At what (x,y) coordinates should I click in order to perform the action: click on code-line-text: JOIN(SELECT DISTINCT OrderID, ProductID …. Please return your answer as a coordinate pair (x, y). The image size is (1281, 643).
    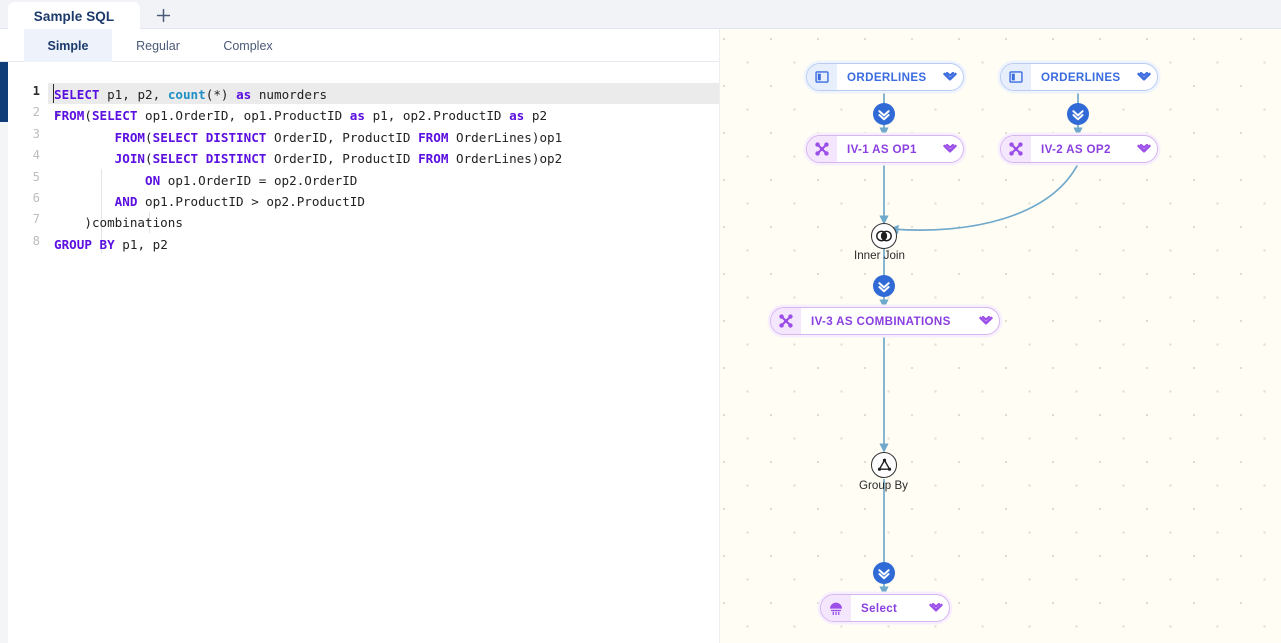
    Looking at the image, I should click on (338, 159).